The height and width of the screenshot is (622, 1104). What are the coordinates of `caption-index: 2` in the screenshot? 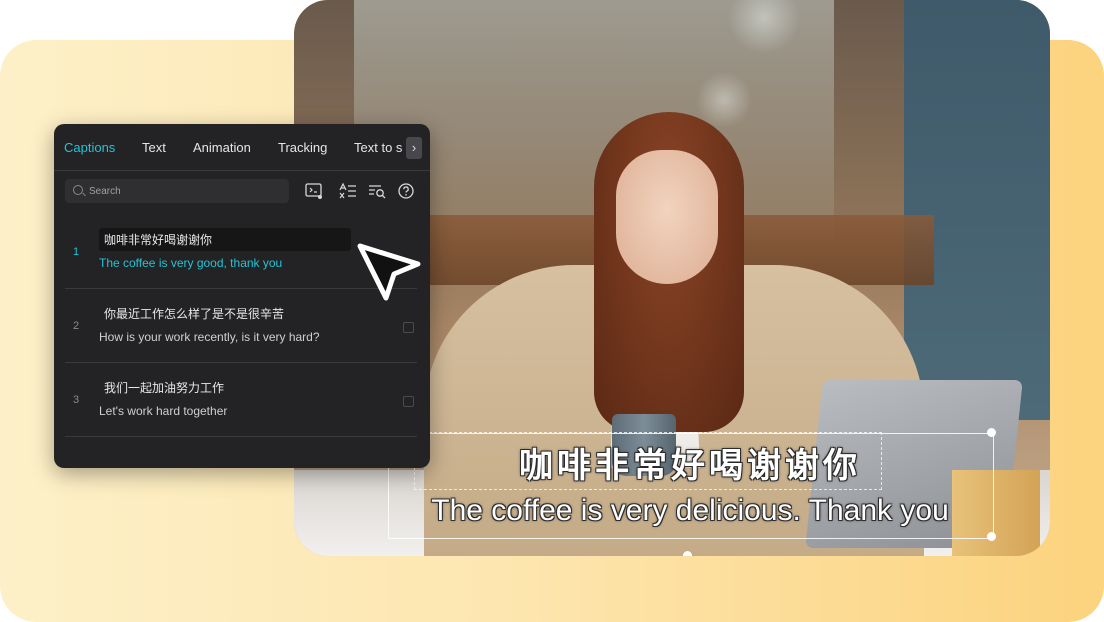 It's located at (76, 326).